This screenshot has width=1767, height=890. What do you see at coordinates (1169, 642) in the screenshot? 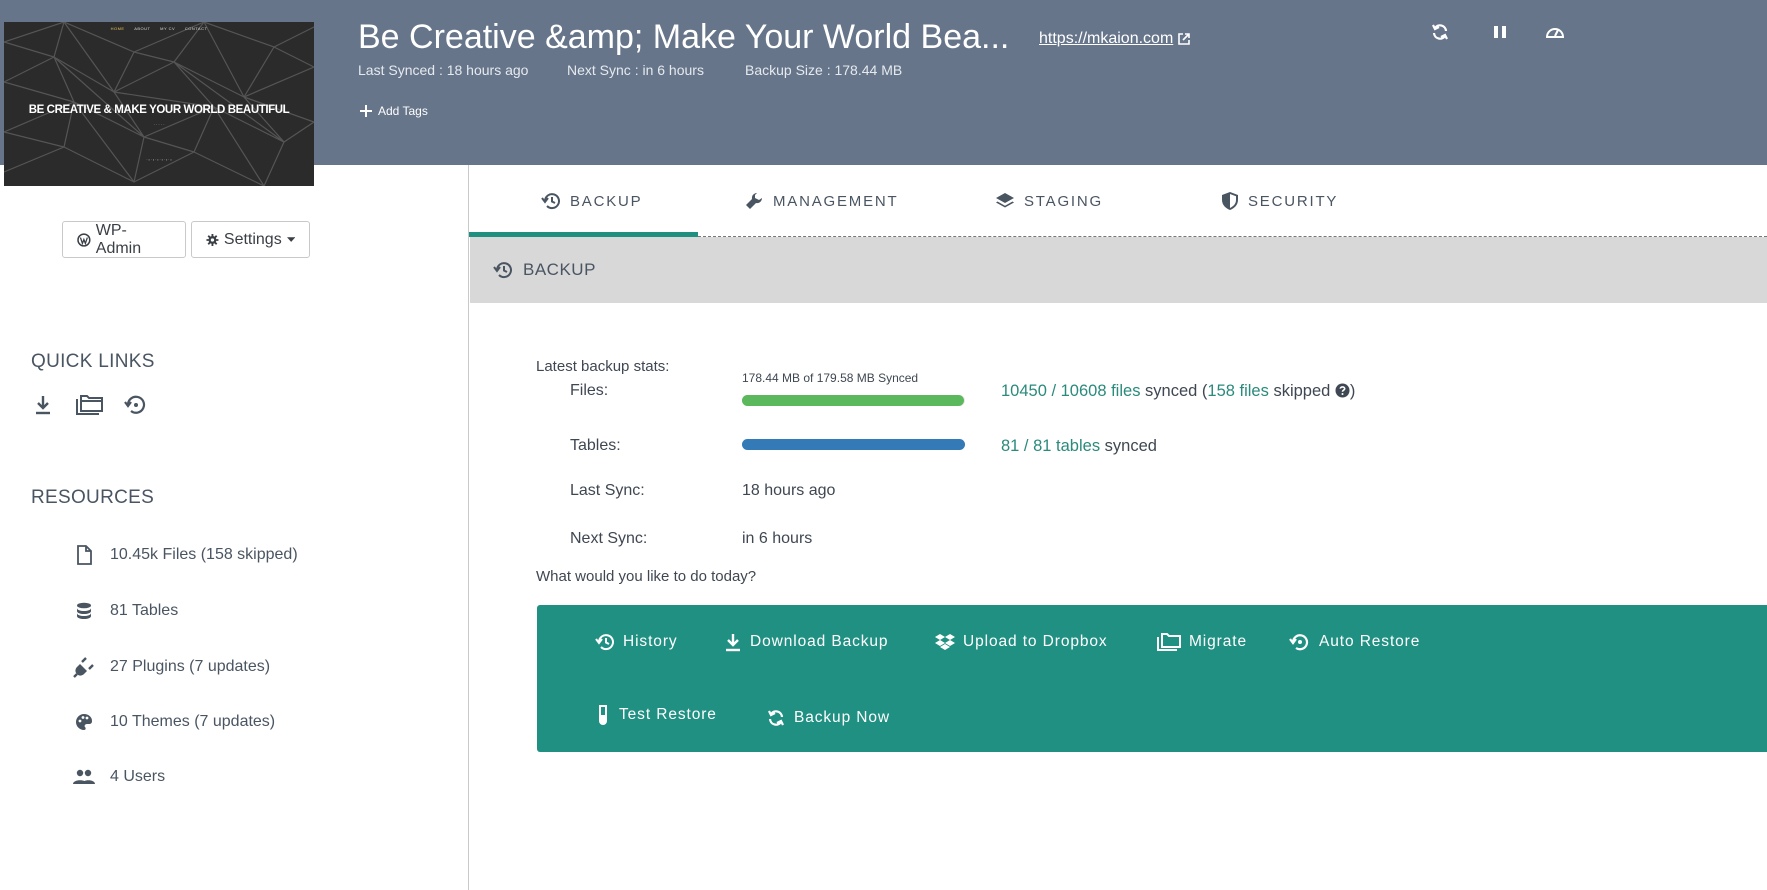
I see `migrate-icon` at bounding box center [1169, 642].